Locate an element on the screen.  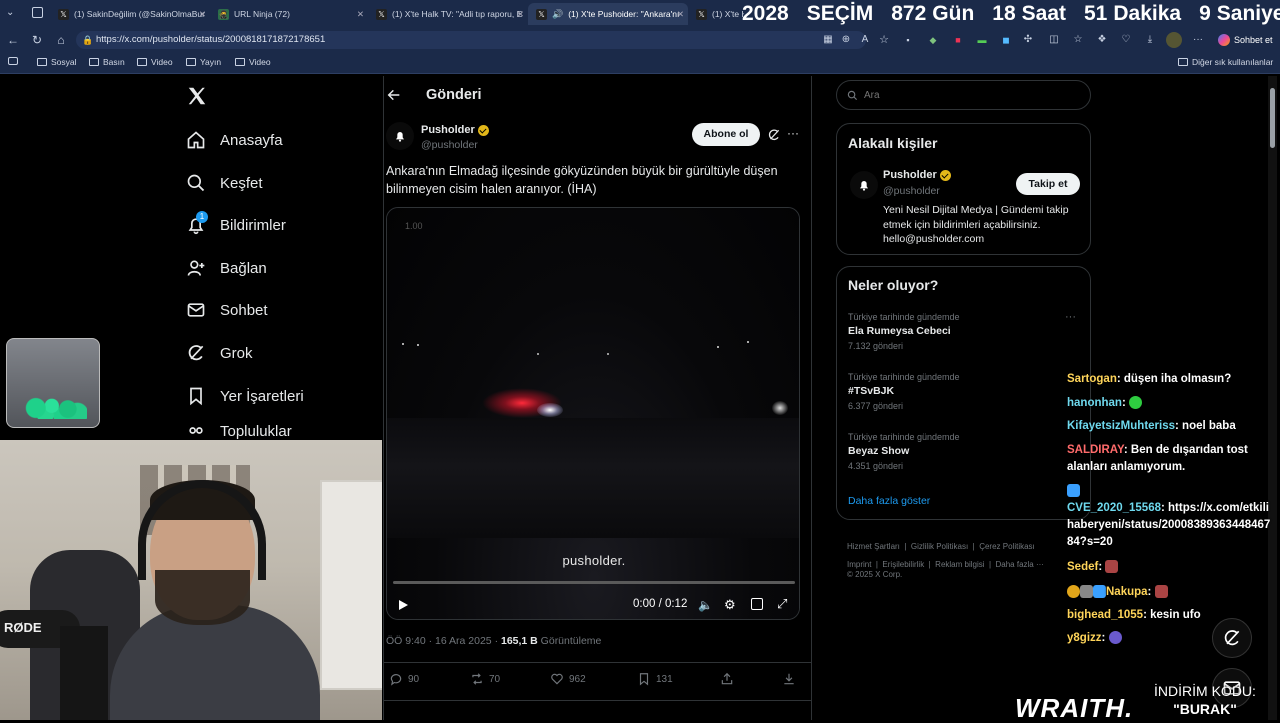
home-icon is located at coordinates (196, 140).